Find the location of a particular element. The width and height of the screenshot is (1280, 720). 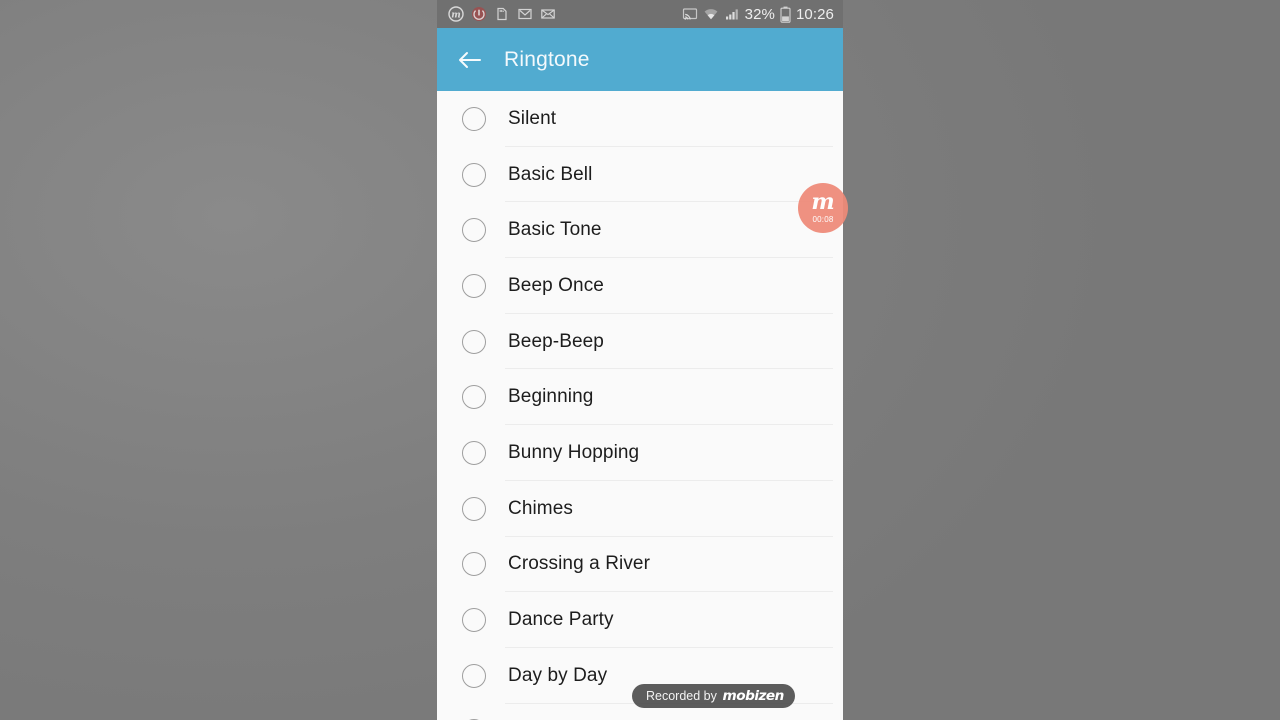

battery-percent-label: 32% is located at coordinates (759, 14).